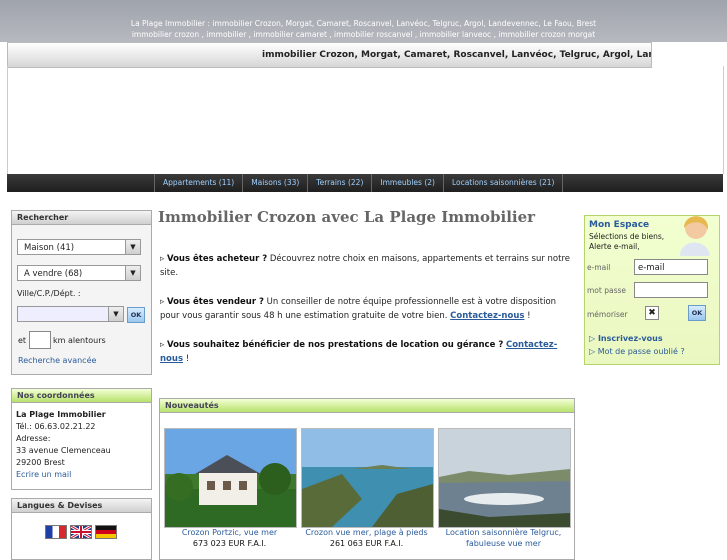  I want to click on transaction-select: A vendre (68) ▼, so click(79, 273).